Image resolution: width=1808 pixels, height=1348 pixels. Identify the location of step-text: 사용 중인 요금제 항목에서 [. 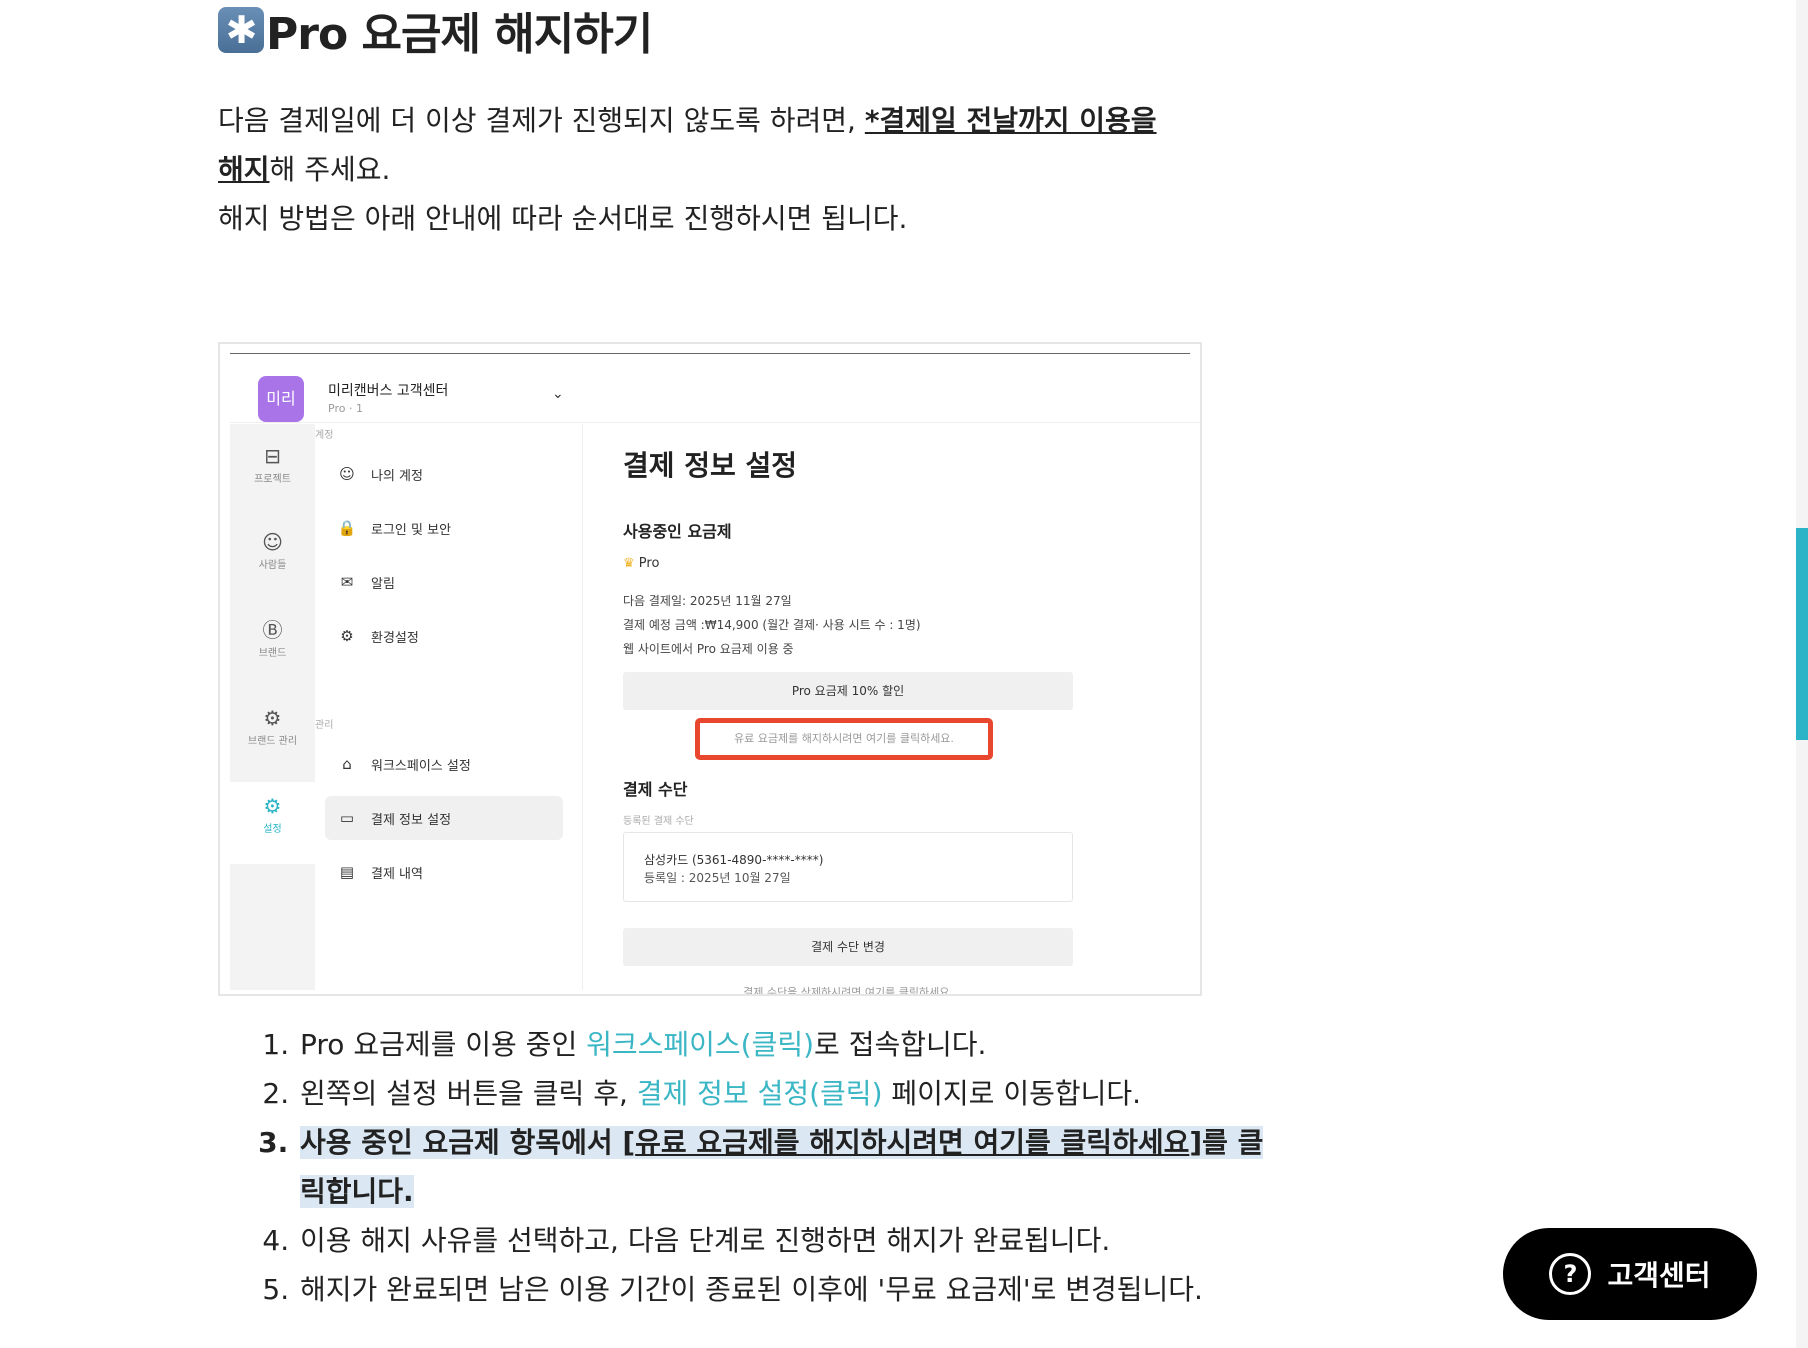
(468, 1142).